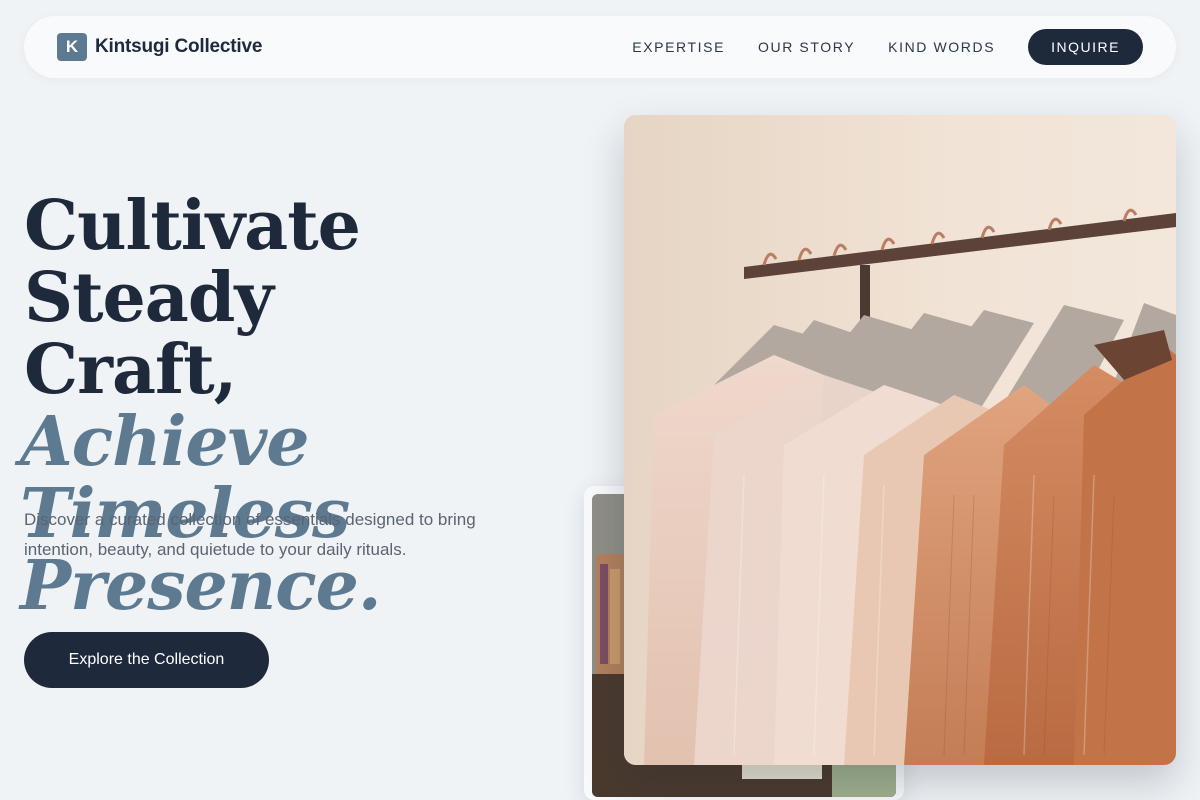 The width and height of the screenshot is (1200, 800). I want to click on headline-line-2: Craft,, so click(130, 370).